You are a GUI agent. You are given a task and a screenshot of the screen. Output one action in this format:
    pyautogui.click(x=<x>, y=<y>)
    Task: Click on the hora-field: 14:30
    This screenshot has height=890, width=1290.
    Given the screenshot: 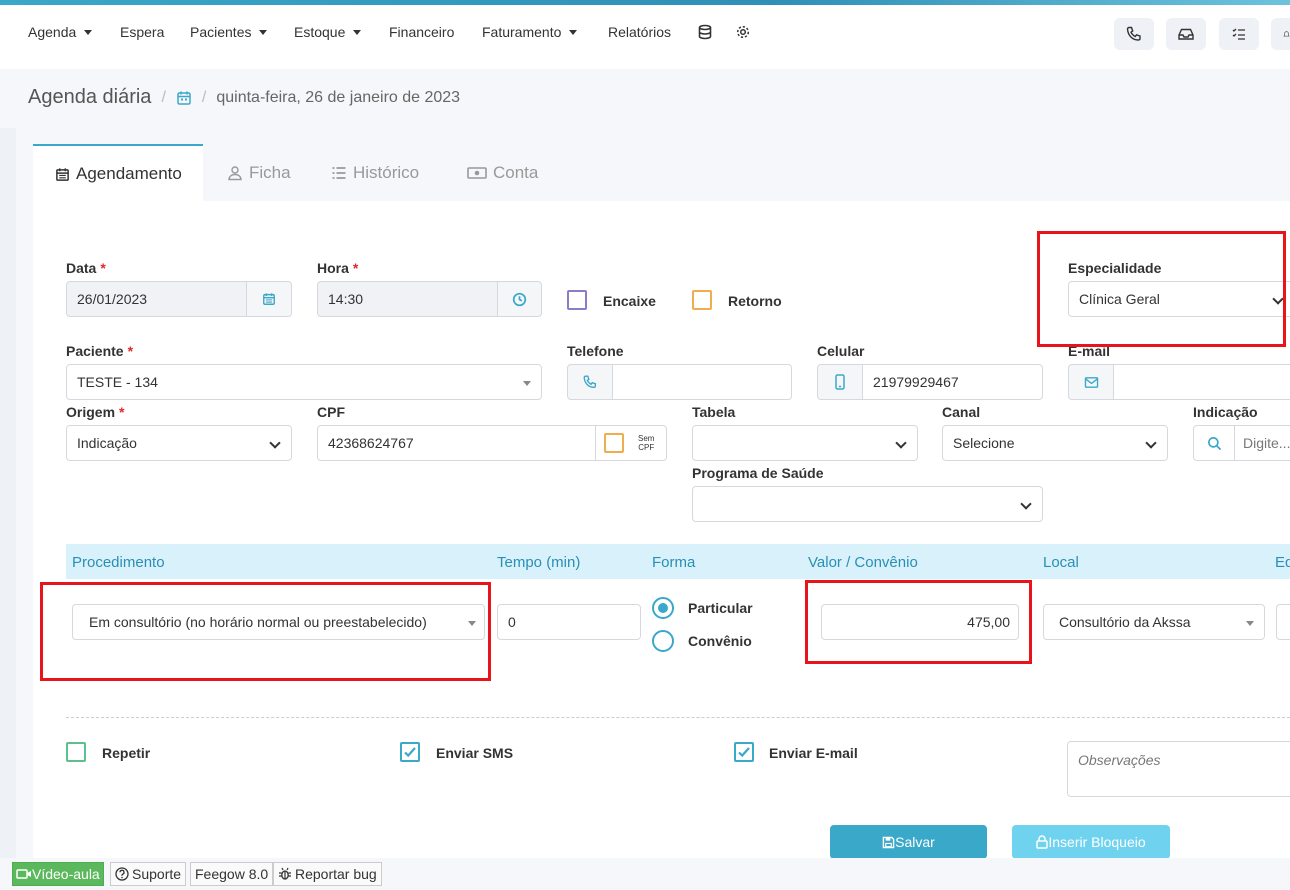 What is the action you would take?
    pyautogui.click(x=408, y=299)
    